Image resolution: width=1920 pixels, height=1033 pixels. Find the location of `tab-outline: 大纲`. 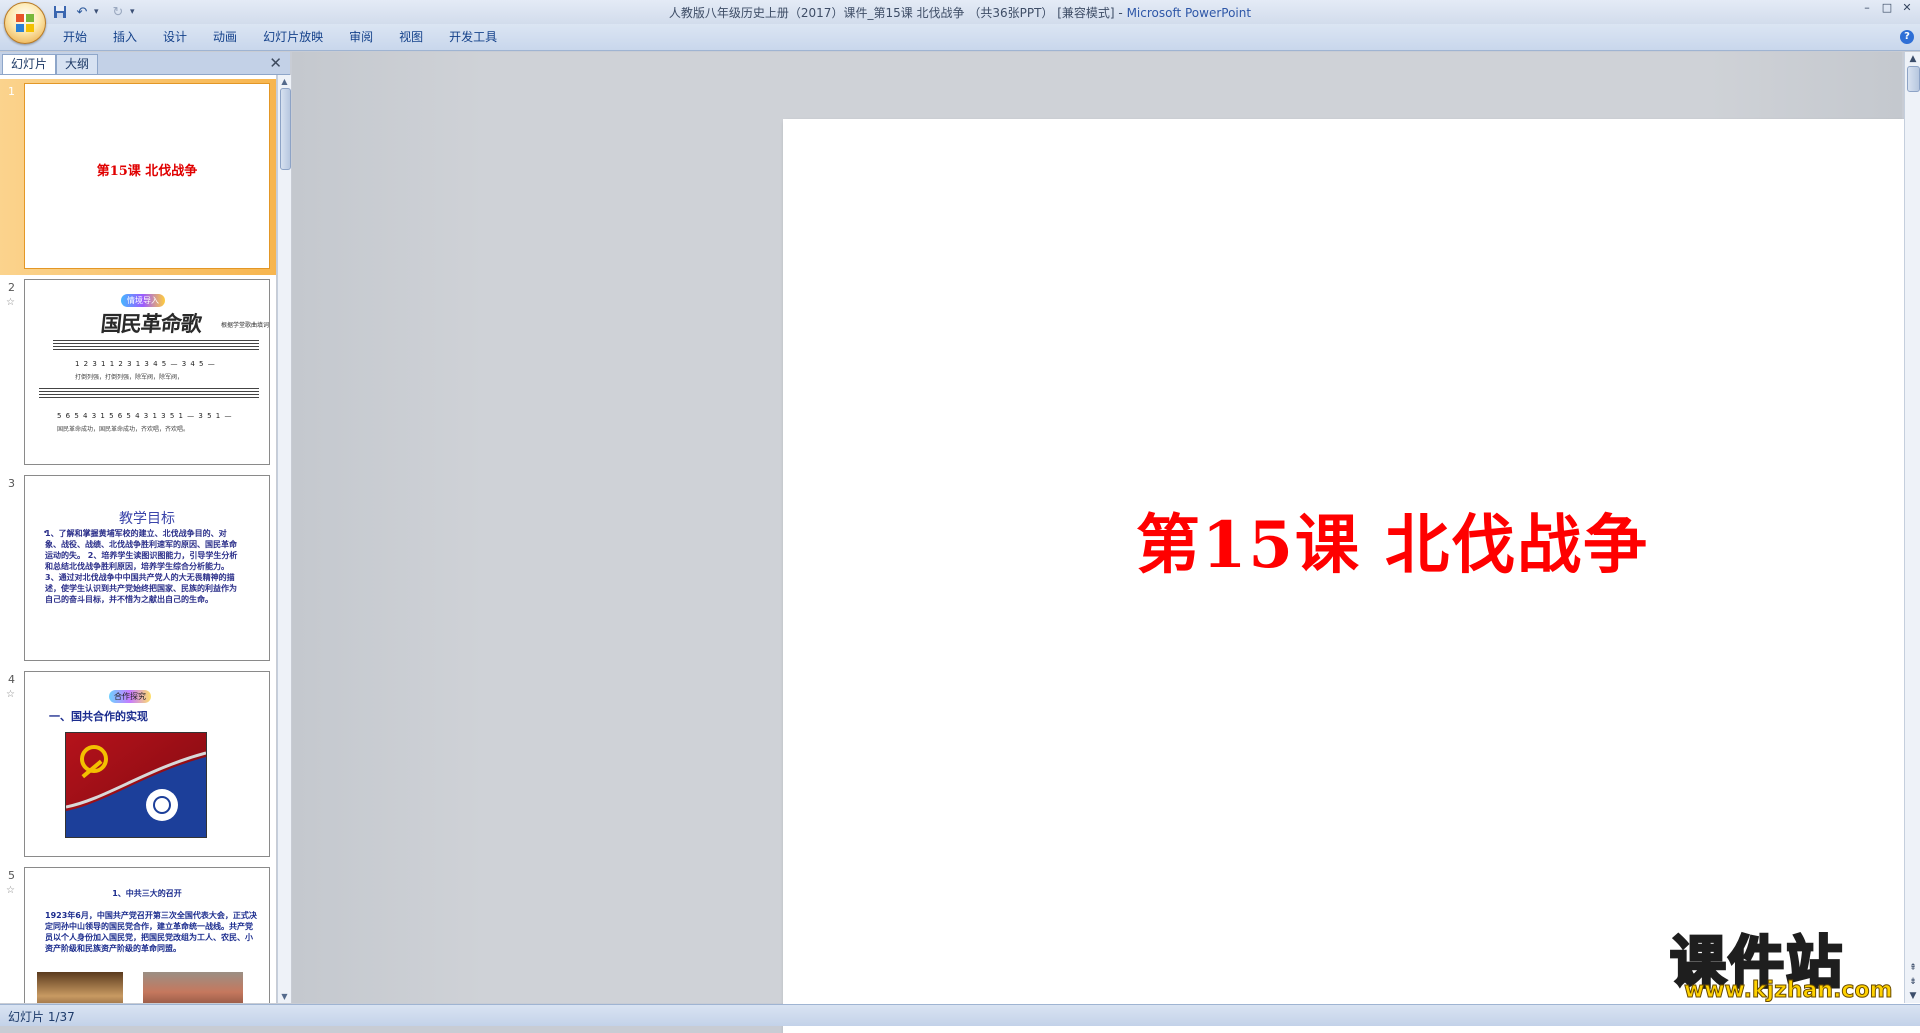

tab-outline: 大纲 is located at coordinates (77, 64).